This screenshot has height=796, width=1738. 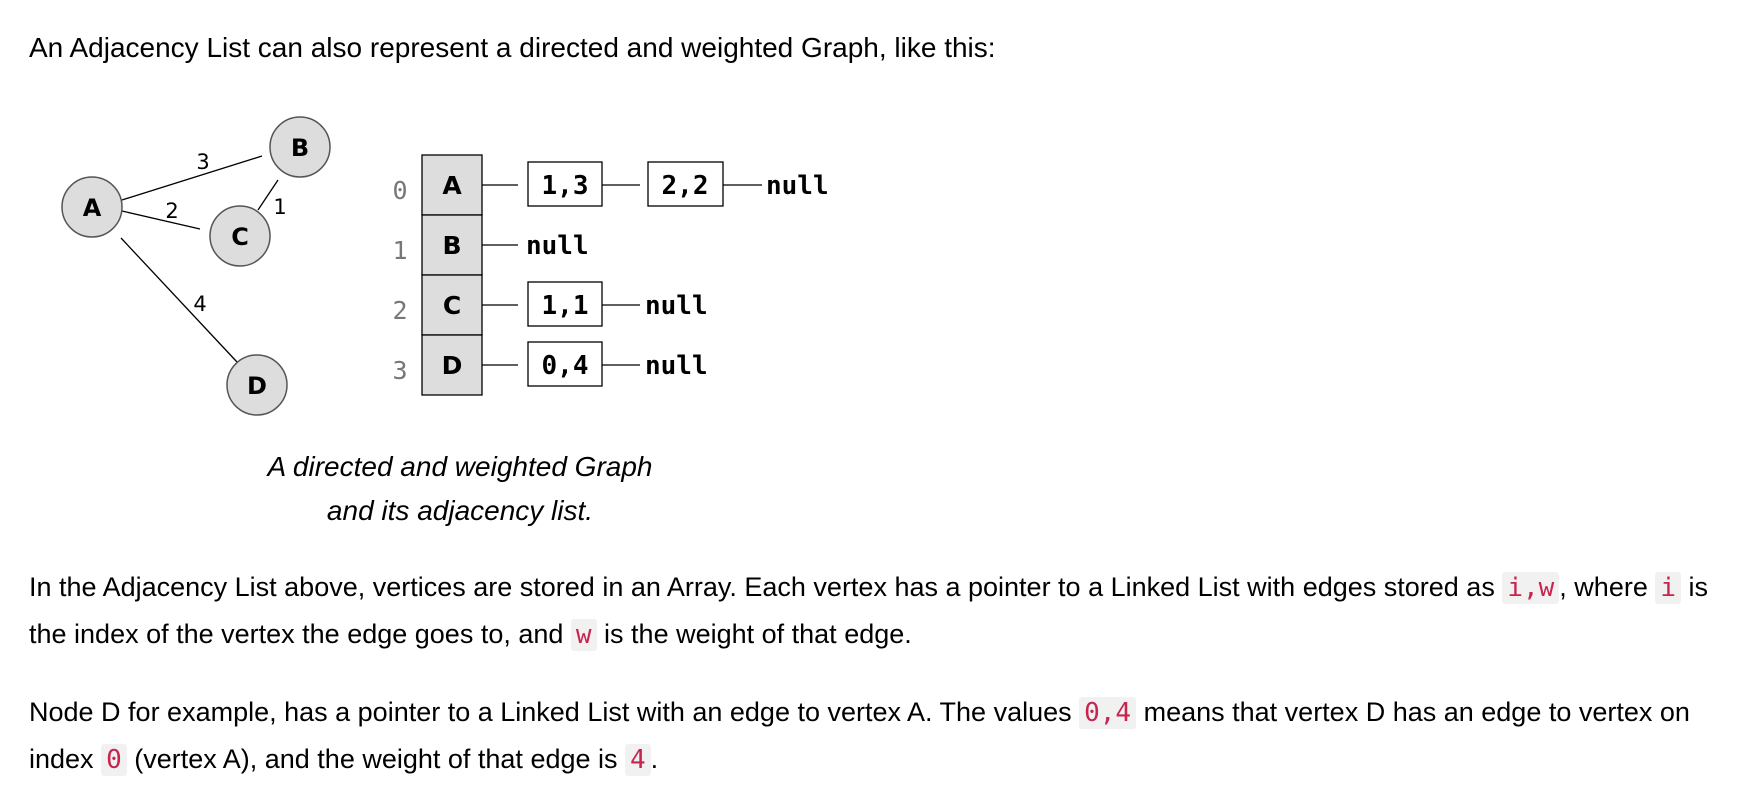 What do you see at coordinates (1607, 587) in the screenshot?
I see `paragraph-text: , where` at bounding box center [1607, 587].